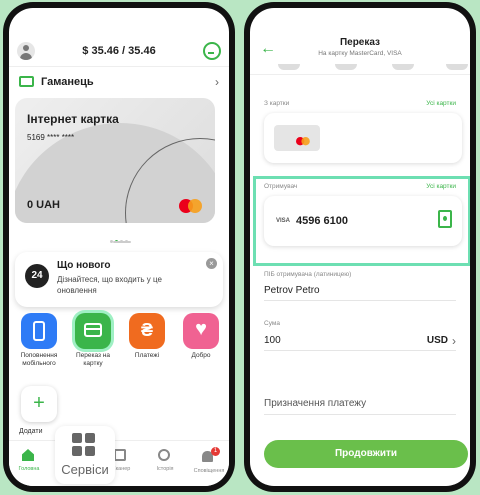 The image size is (480, 495). I want to click on shortcut-label: Добро, so click(201, 355).